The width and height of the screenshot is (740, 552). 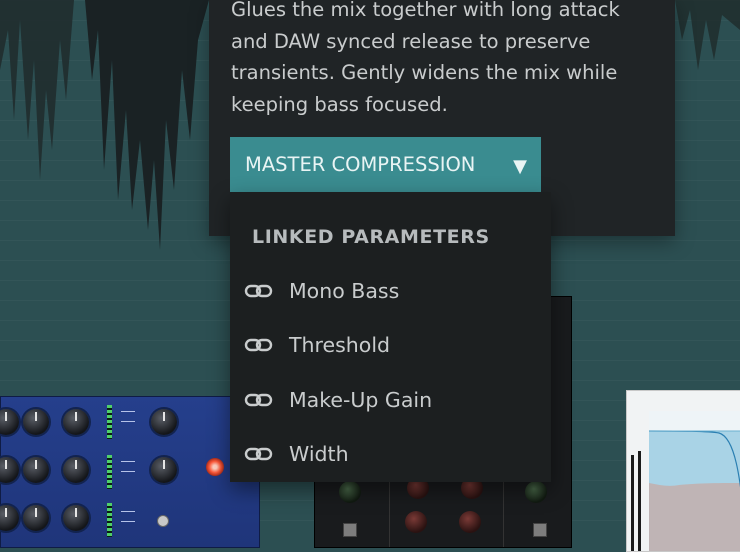 I want to click on linked-parameters-dropdown: MASTER COMPRESSION ▼, so click(x=385, y=164).